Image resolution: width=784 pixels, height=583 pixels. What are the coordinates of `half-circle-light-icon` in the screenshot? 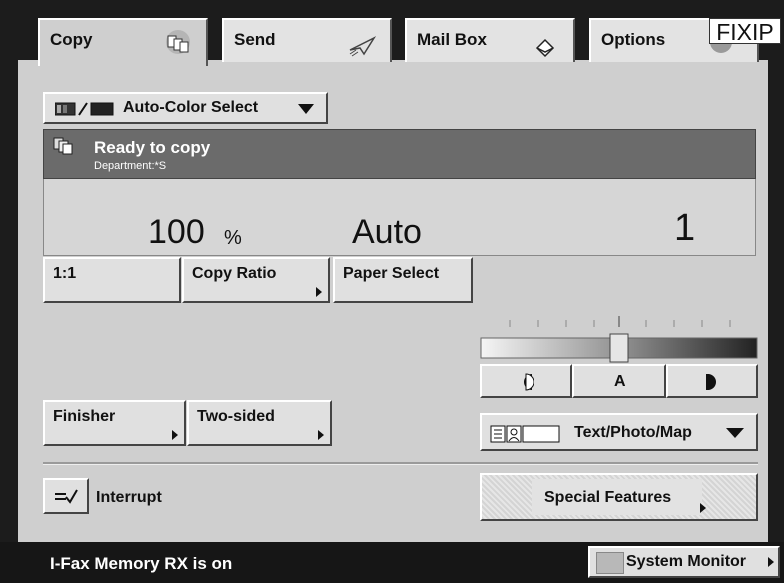 It's located at (529, 382).